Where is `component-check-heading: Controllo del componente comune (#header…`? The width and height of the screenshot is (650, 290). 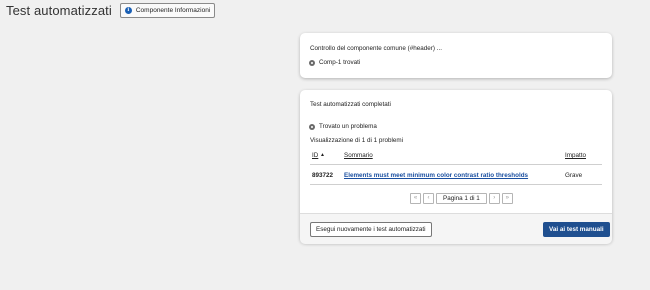
component-check-heading: Controllo del componente comune (#header… is located at coordinates (376, 48).